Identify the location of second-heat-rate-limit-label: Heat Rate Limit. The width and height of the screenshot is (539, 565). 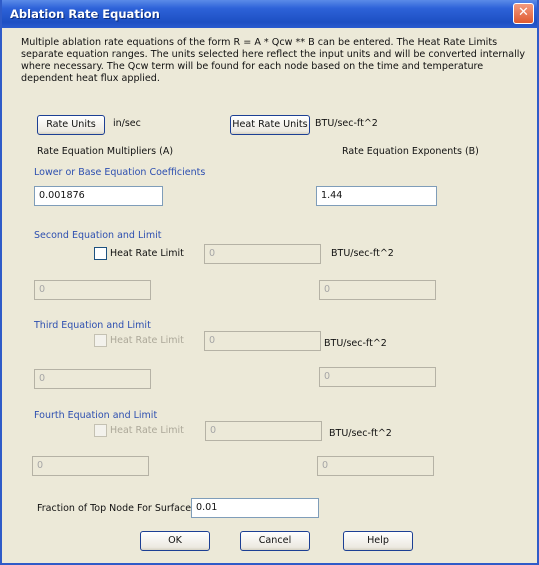
(147, 253).